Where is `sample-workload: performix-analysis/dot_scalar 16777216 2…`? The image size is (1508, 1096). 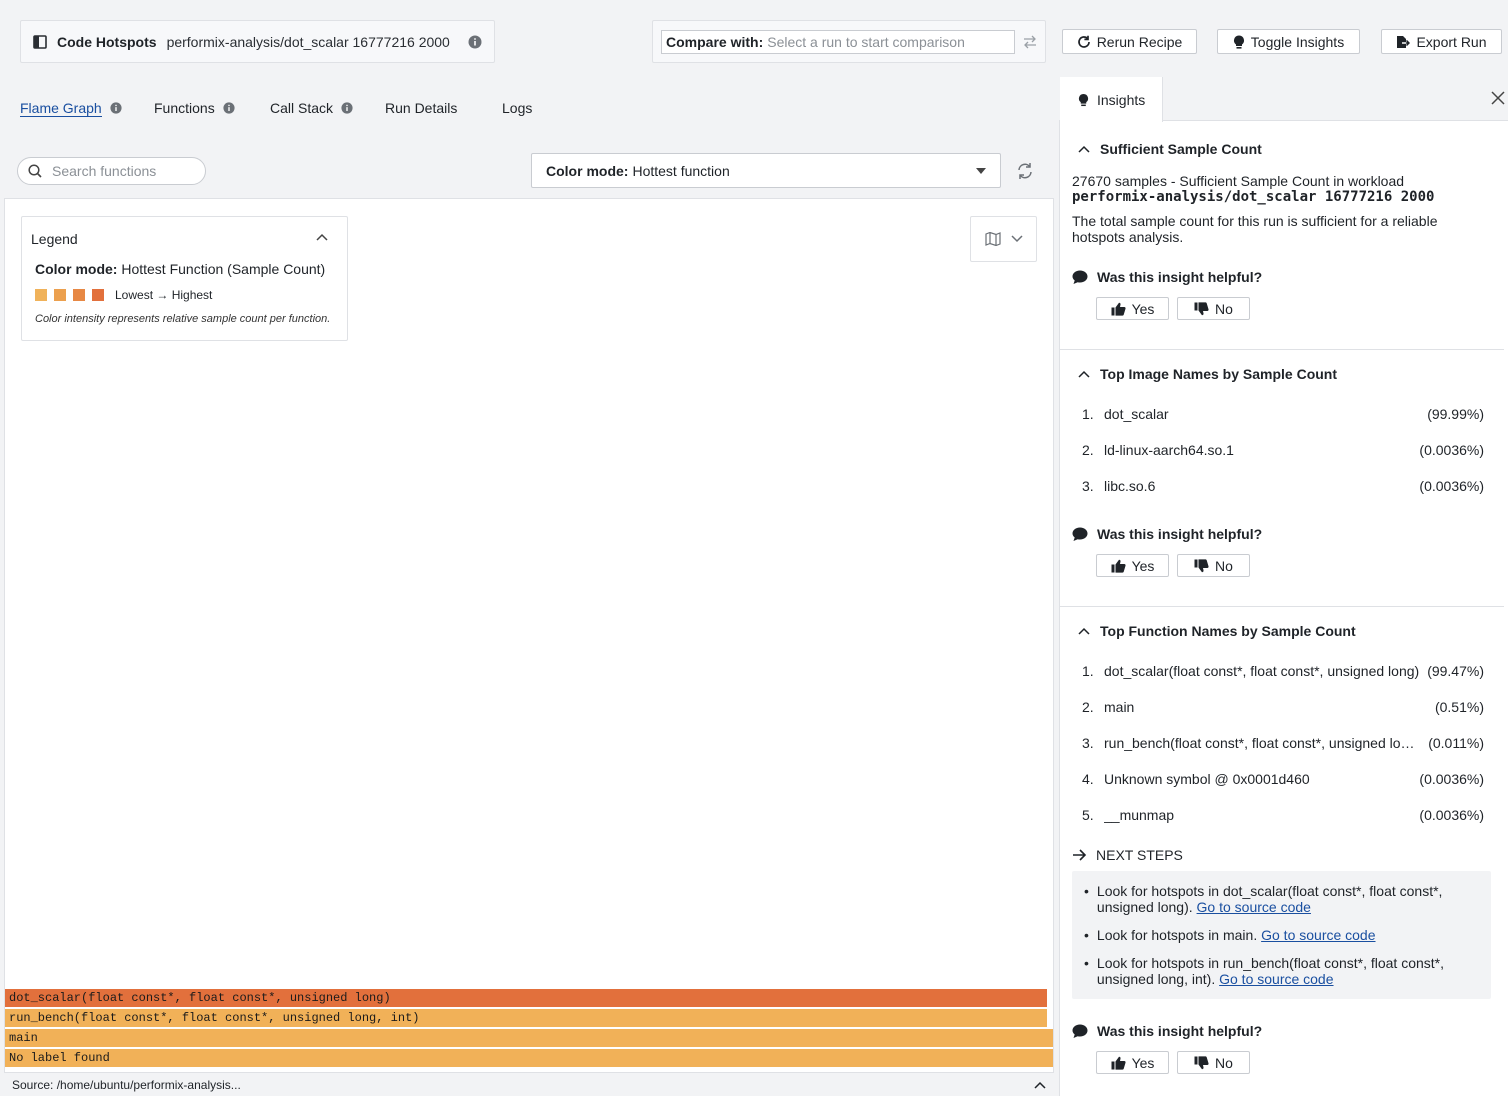 sample-workload: performix-analysis/dot_scalar 16777216 2… is located at coordinates (1253, 197).